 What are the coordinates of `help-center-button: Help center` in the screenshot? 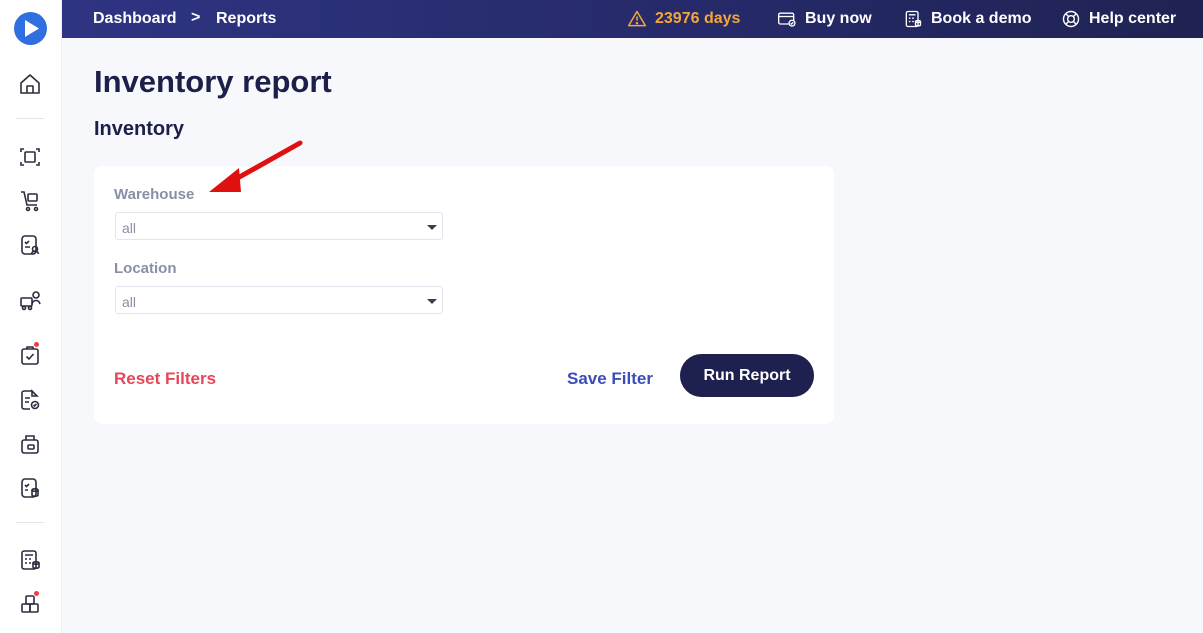 It's located at (1118, 19).